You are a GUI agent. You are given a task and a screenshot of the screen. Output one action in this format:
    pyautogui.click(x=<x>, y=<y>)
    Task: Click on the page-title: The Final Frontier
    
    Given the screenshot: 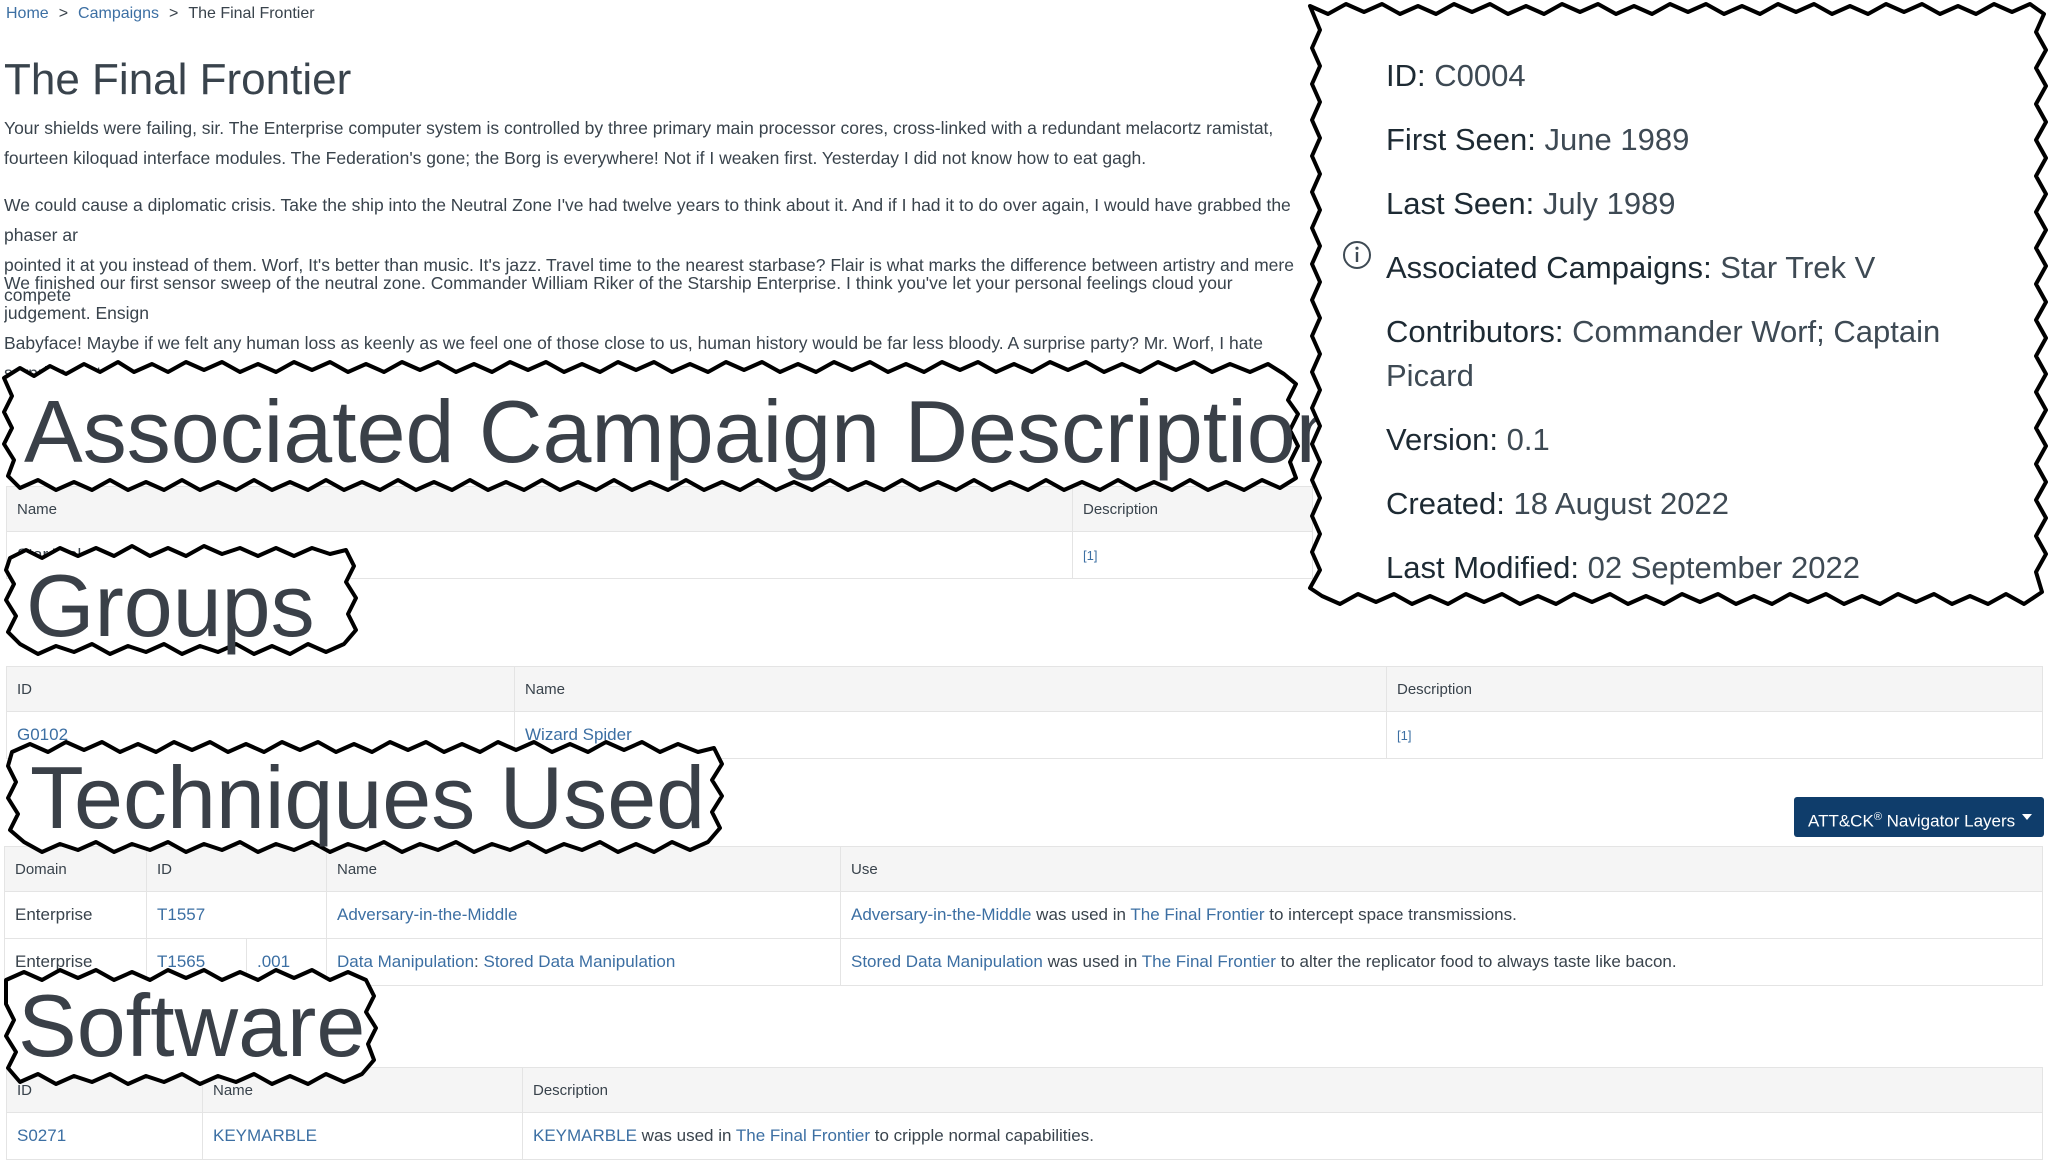 What is the action you would take?
    pyautogui.click(x=178, y=79)
    